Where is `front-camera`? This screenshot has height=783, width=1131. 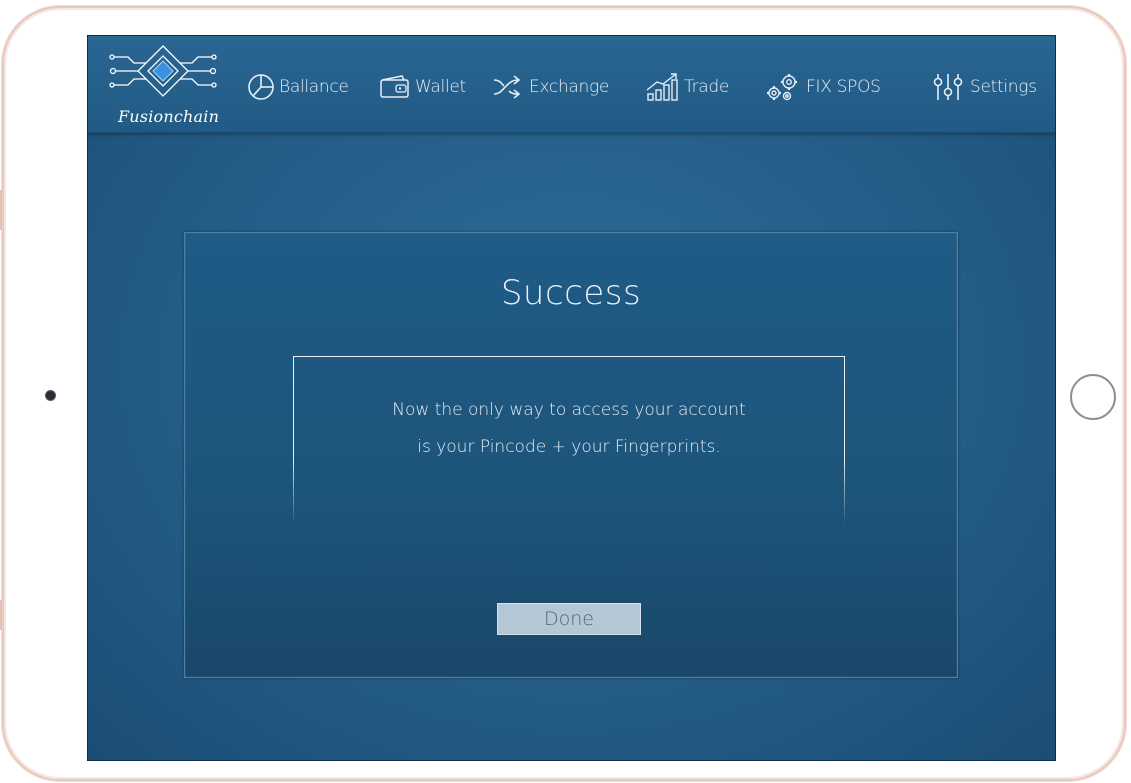
front-camera is located at coordinates (50, 395).